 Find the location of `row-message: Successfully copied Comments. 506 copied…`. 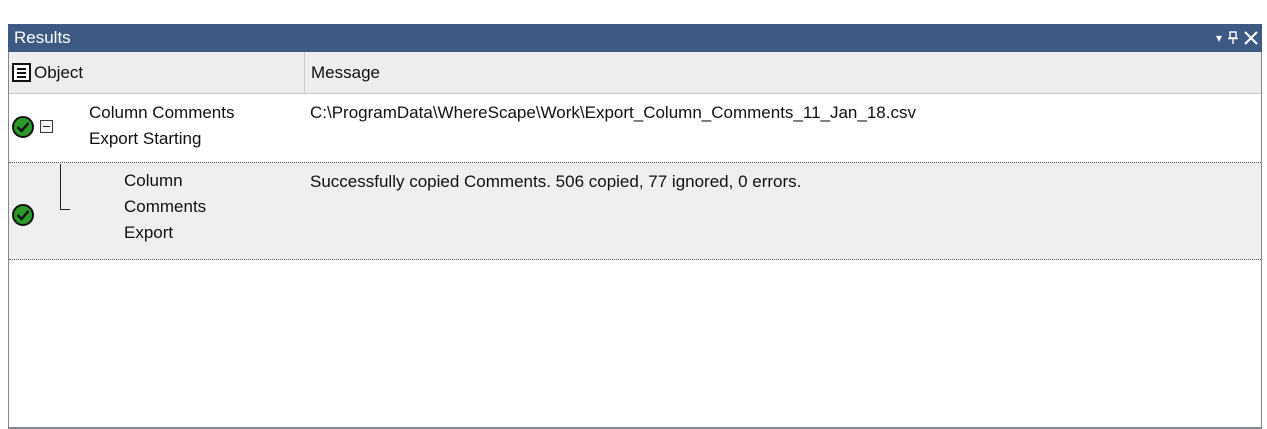

row-message: Successfully copied Comments. 506 copied… is located at coordinates (556, 181).